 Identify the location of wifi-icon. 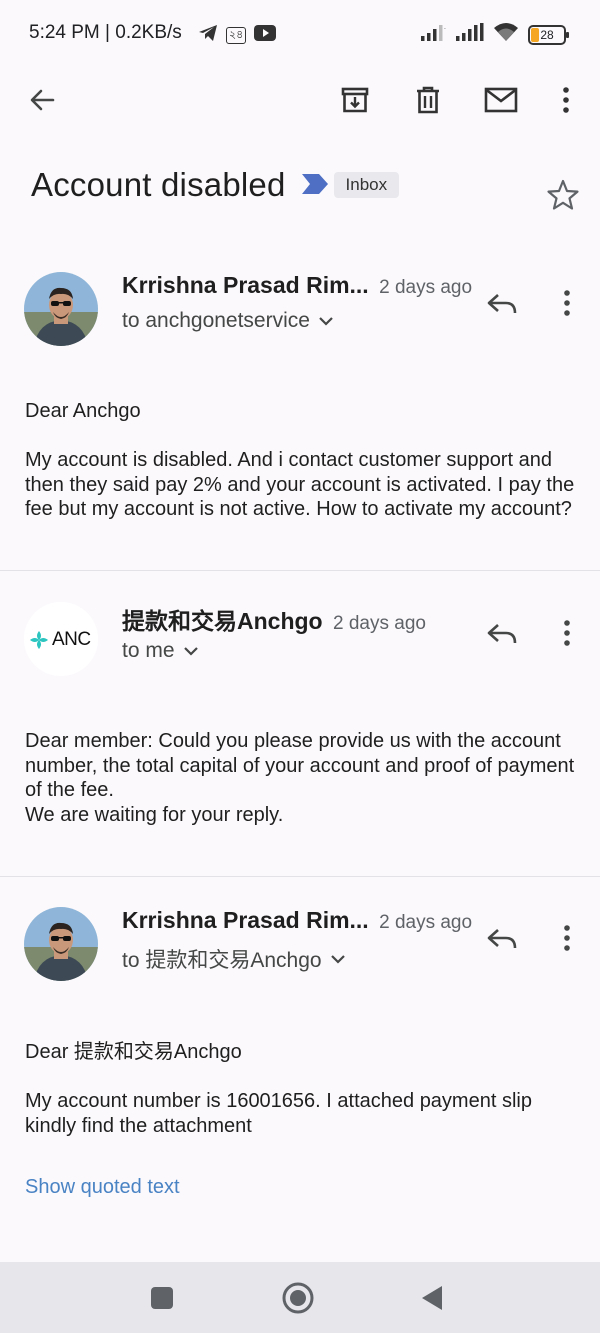
(506, 34).